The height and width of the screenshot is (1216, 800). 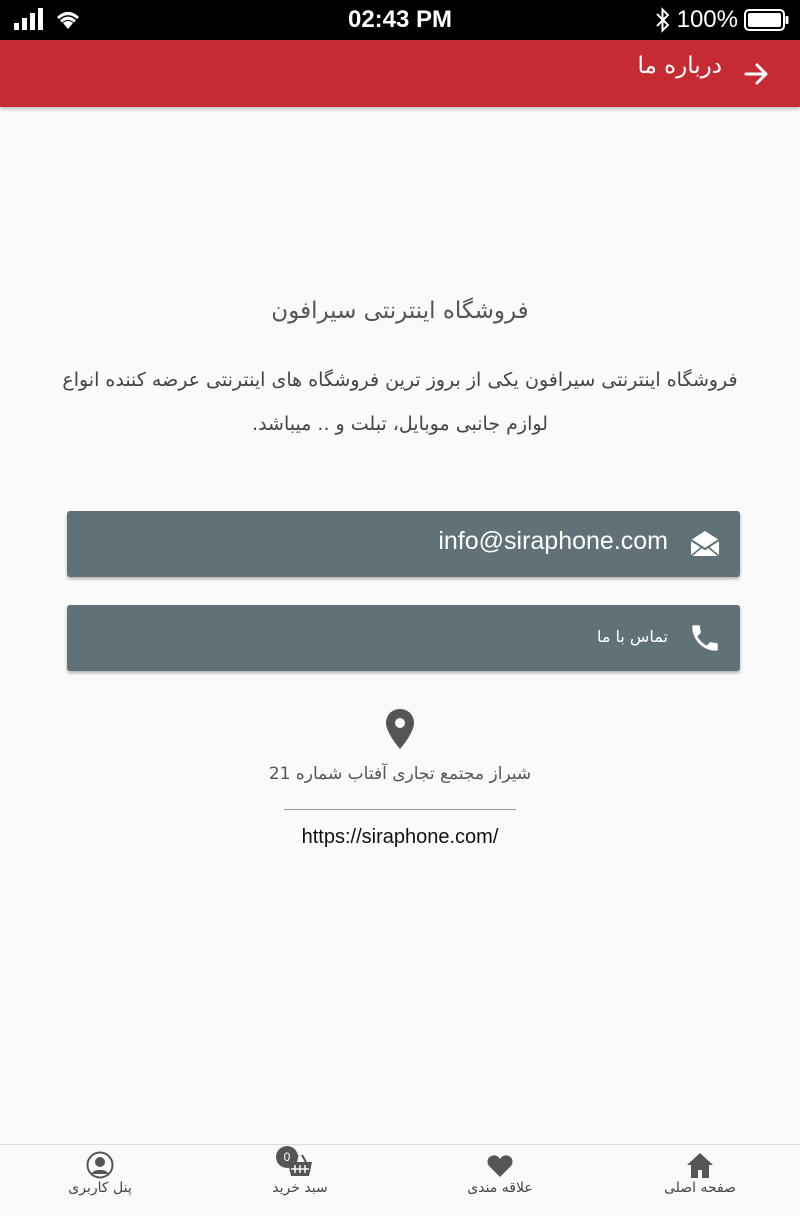 What do you see at coordinates (632, 636) in the screenshot?
I see `contact-us-label: تماس با ما` at bounding box center [632, 636].